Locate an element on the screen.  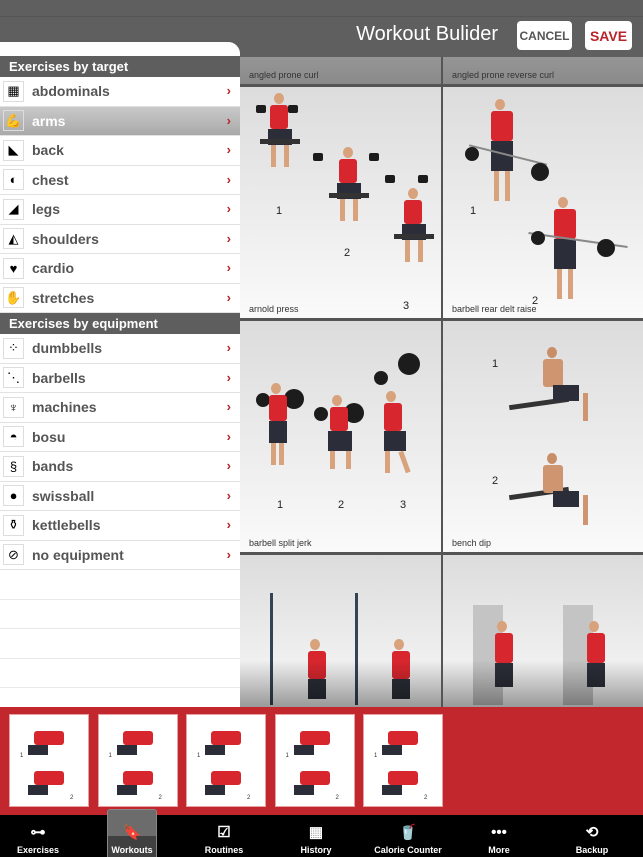
tab-label: Backup is located at coordinates (592, 850).